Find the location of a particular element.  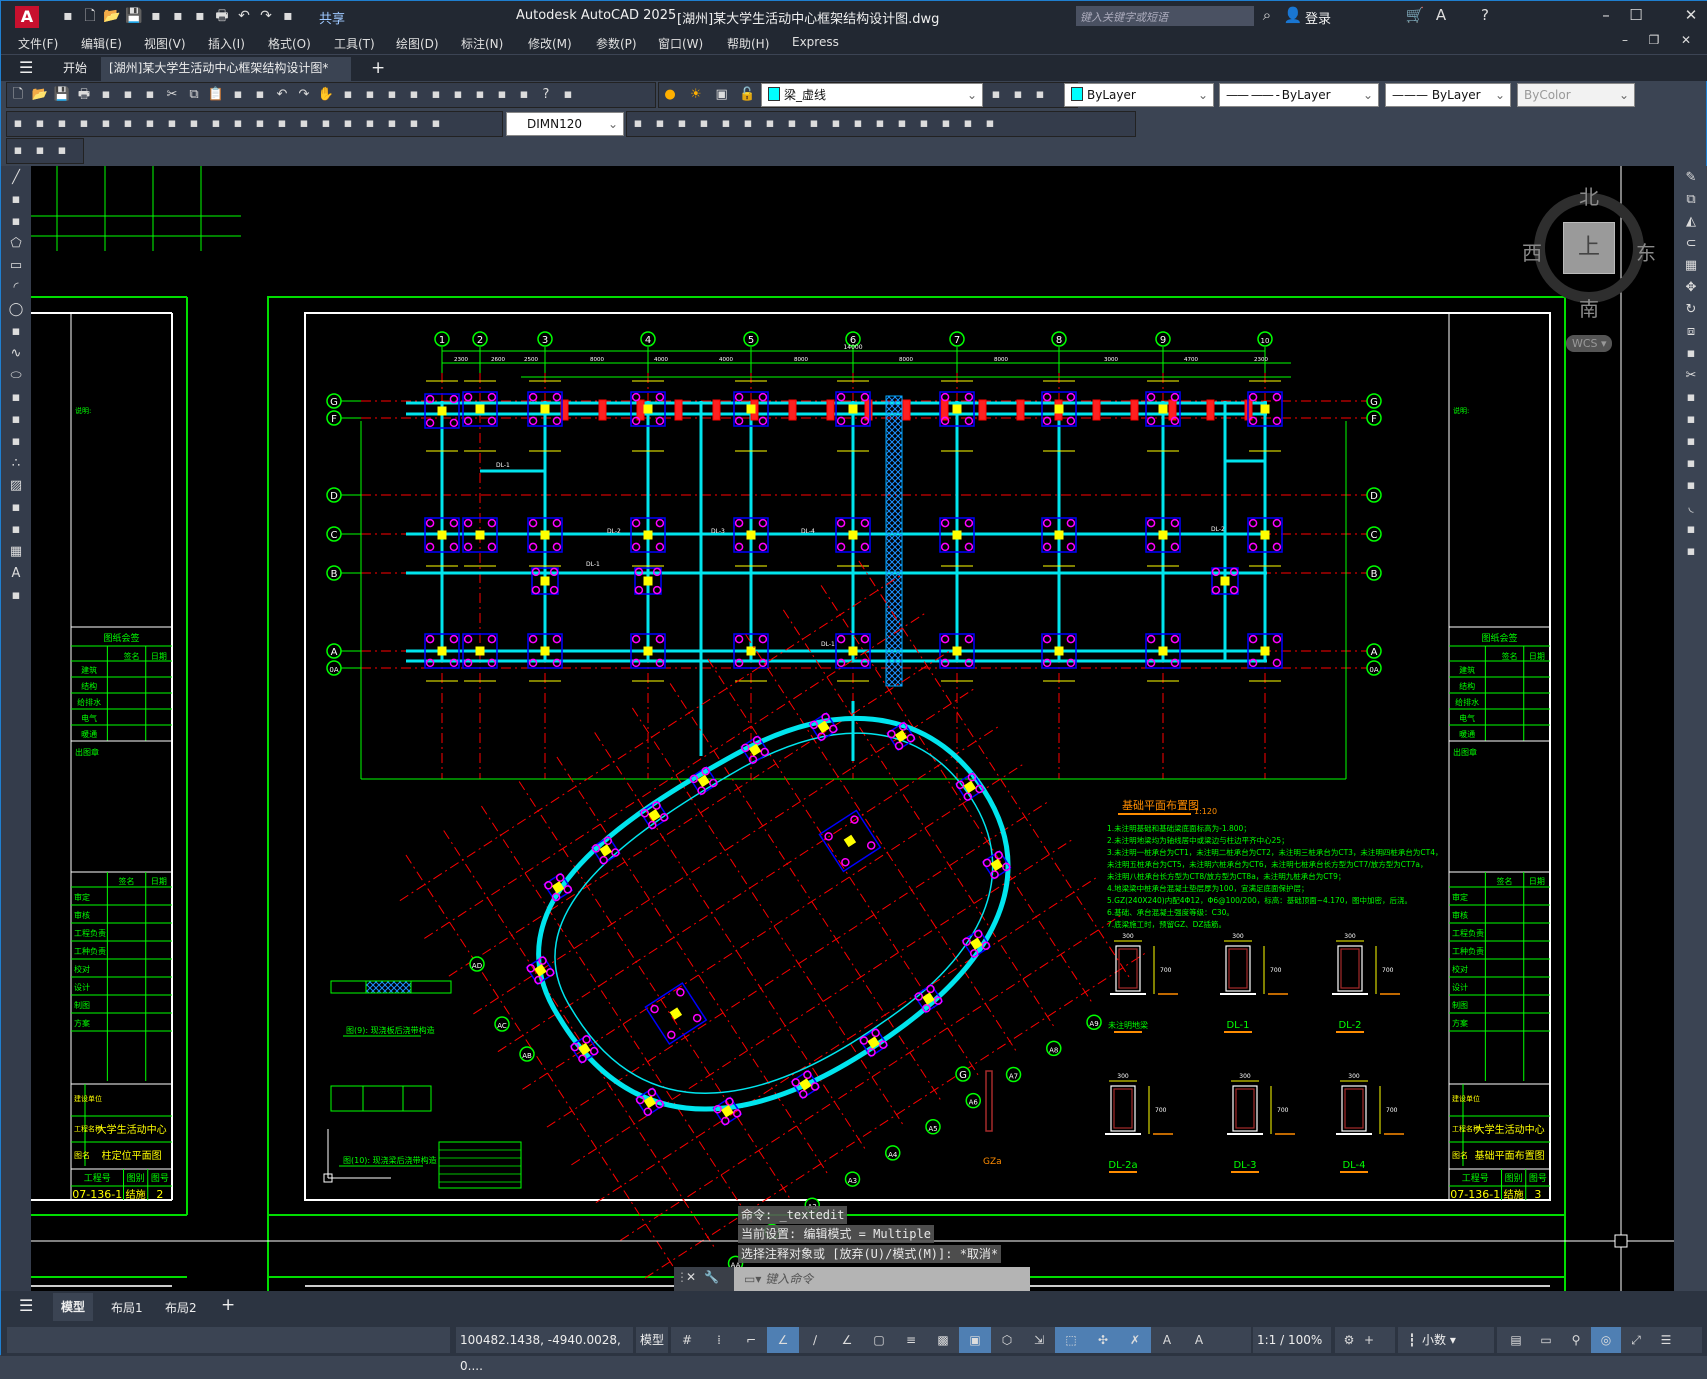

selection-filter-icon: ⬚ is located at coordinates (1071, 1340).